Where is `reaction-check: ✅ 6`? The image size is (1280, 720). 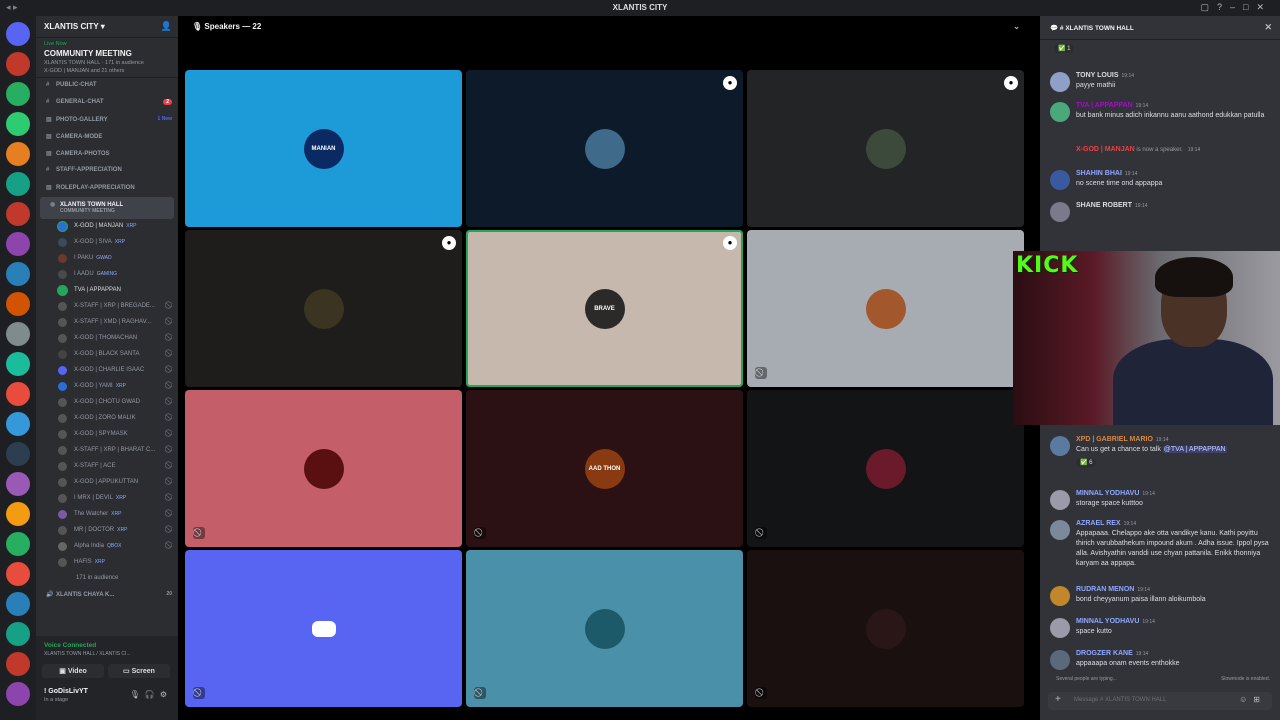 reaction-check: ✅ 6 is located at coordinates (1086, 462).